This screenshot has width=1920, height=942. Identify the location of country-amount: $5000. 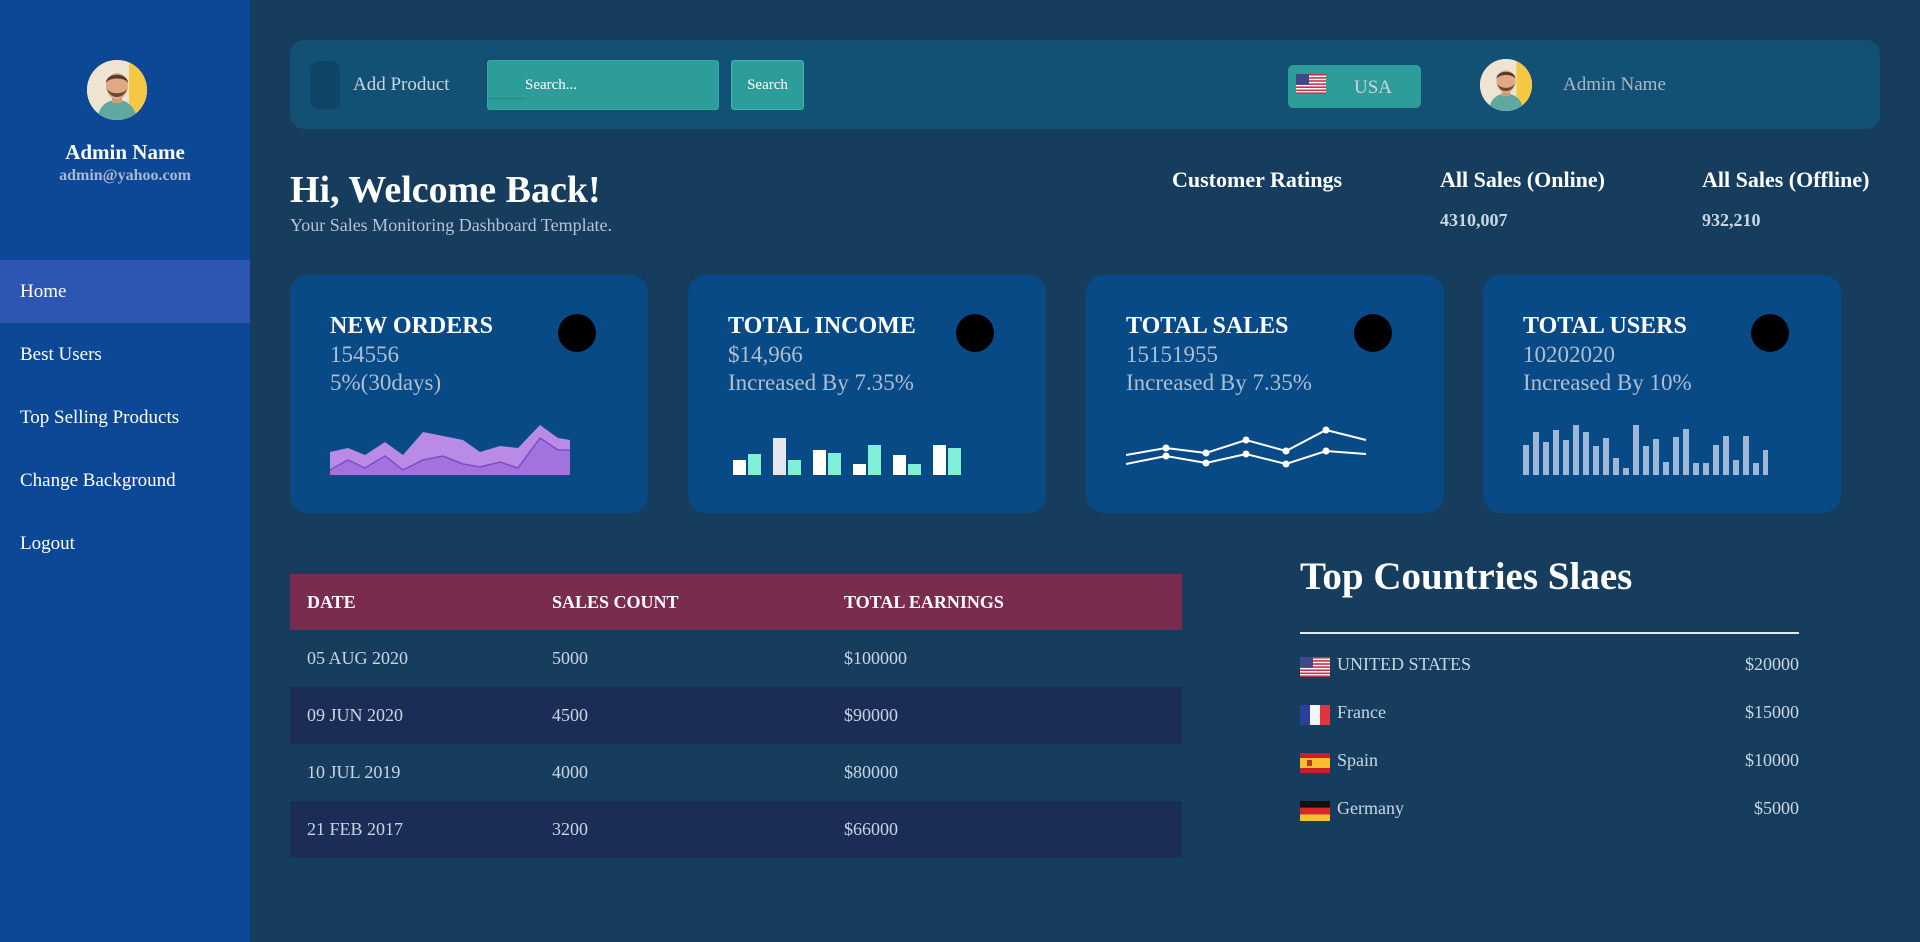
(1776, 808).